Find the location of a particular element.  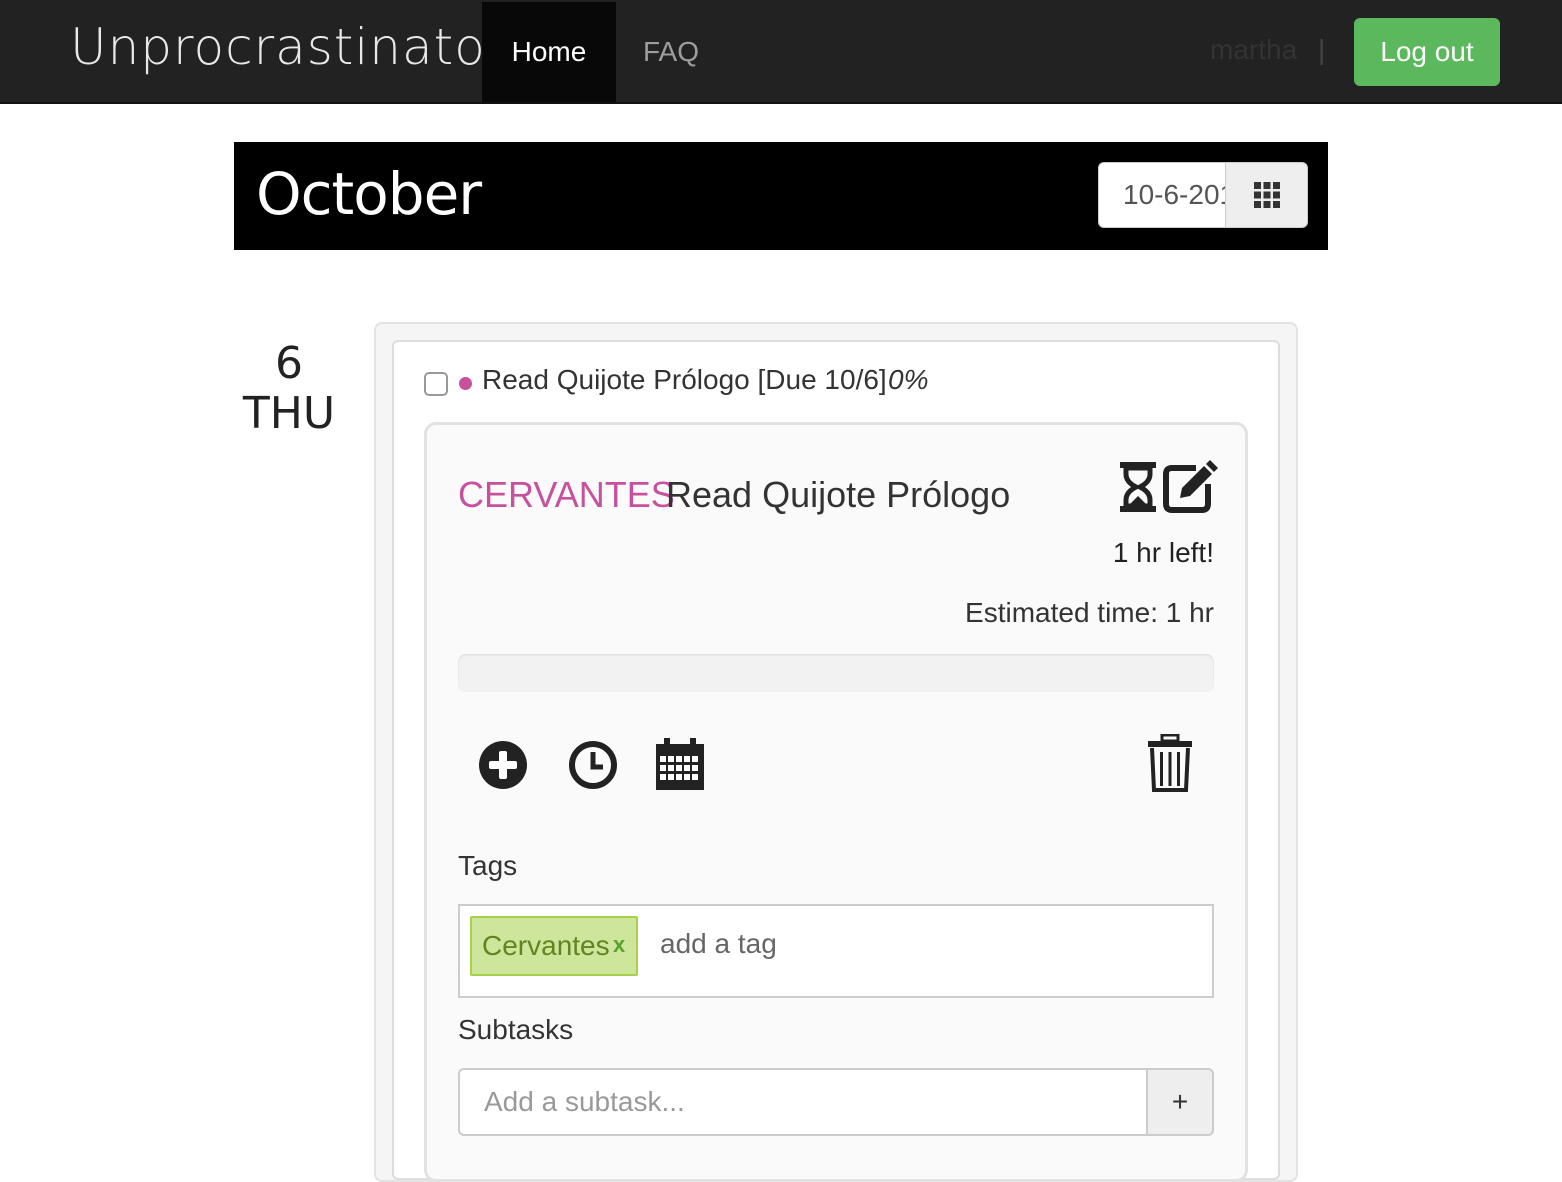

day-number: 6 is located at coordinates (289, 363).